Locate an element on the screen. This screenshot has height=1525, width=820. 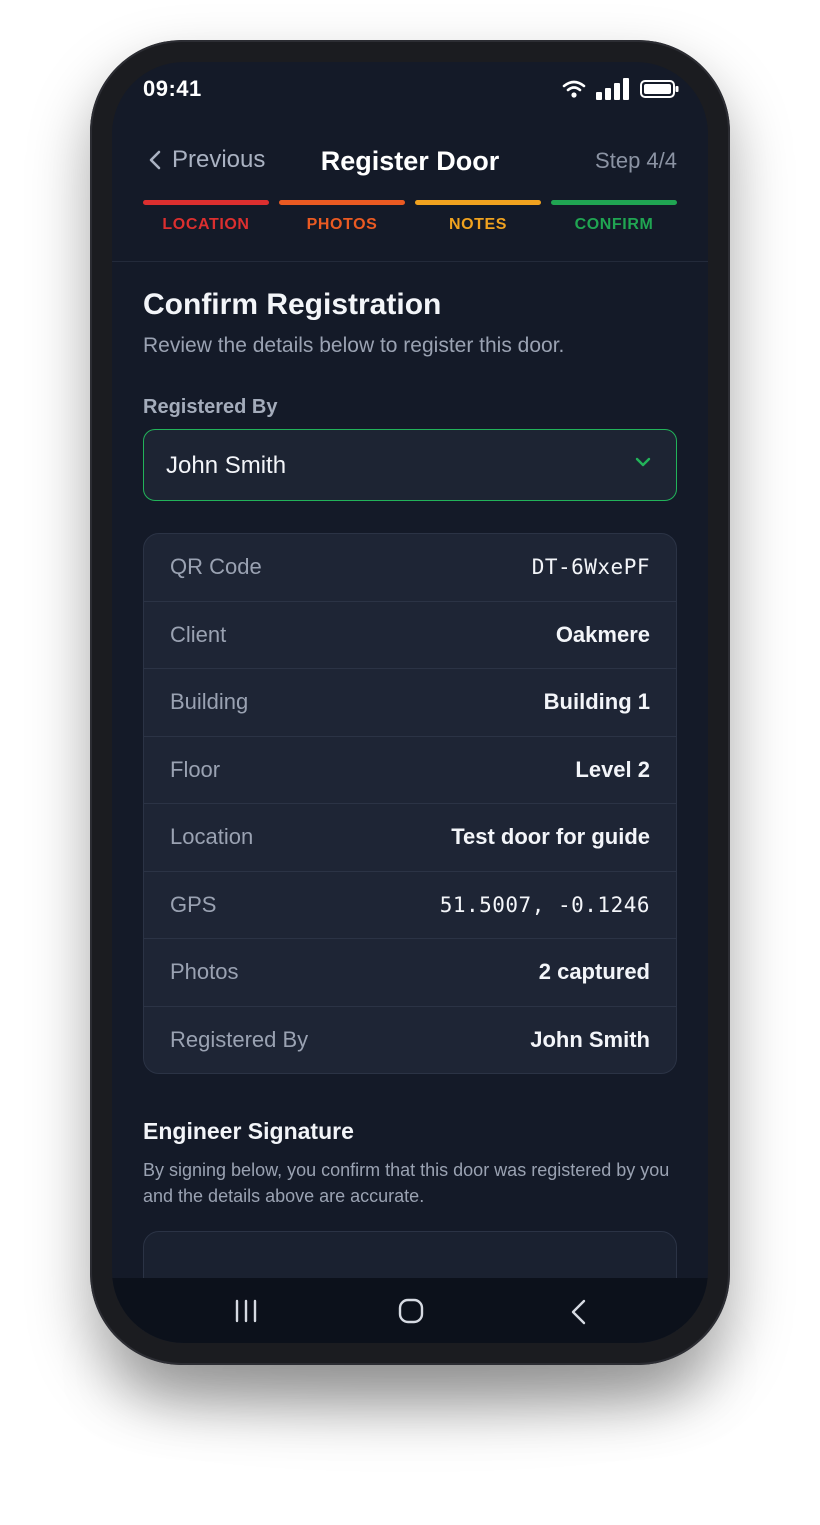
step-label: CONFIRM is located at coordinates (614, 224).